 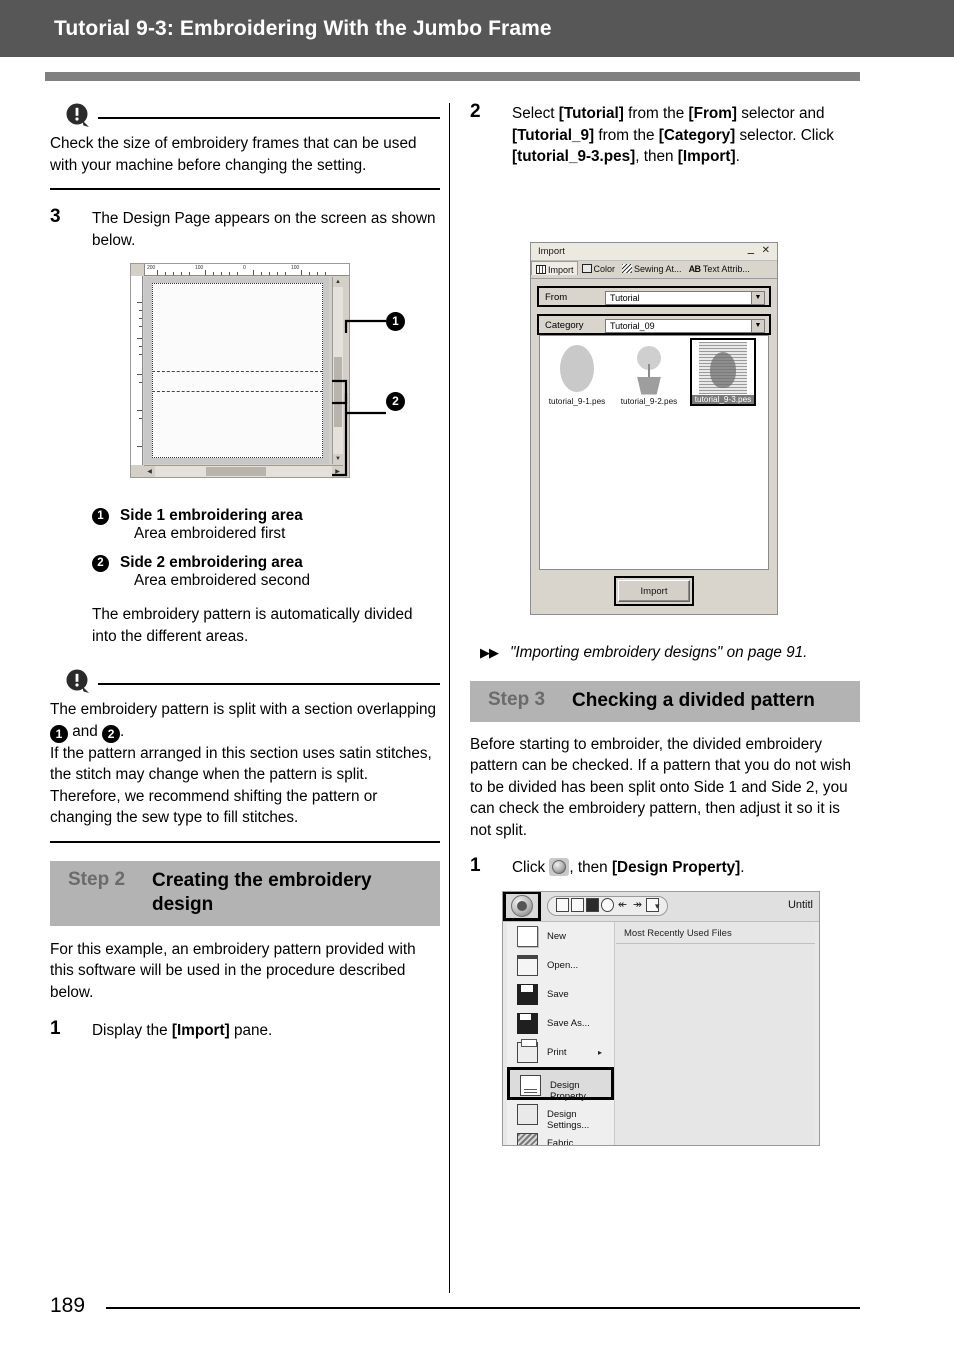 I want to click on thumbnail-caption: tutorial_9-2.pes, so click(x=649, y=401).